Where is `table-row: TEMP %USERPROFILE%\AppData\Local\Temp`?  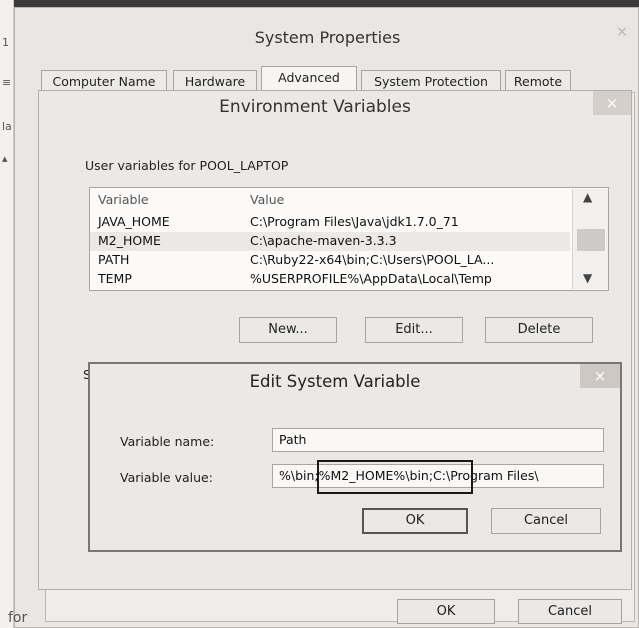
table-row: TEMP %USERPROFILE%\AppData\Local\Temp is located at coordinates (330, 279).